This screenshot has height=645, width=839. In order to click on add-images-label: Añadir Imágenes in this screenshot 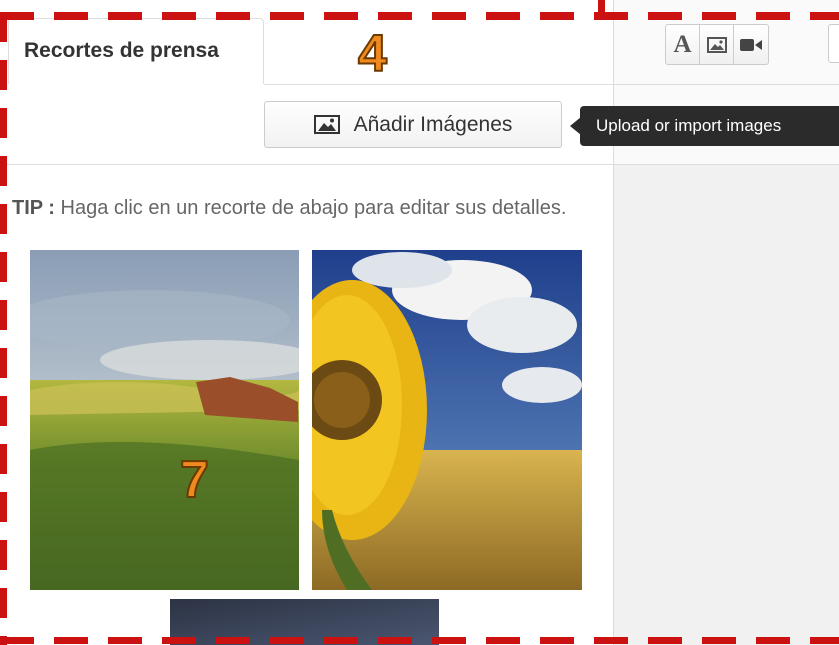, I will do `click(433, 124)`.